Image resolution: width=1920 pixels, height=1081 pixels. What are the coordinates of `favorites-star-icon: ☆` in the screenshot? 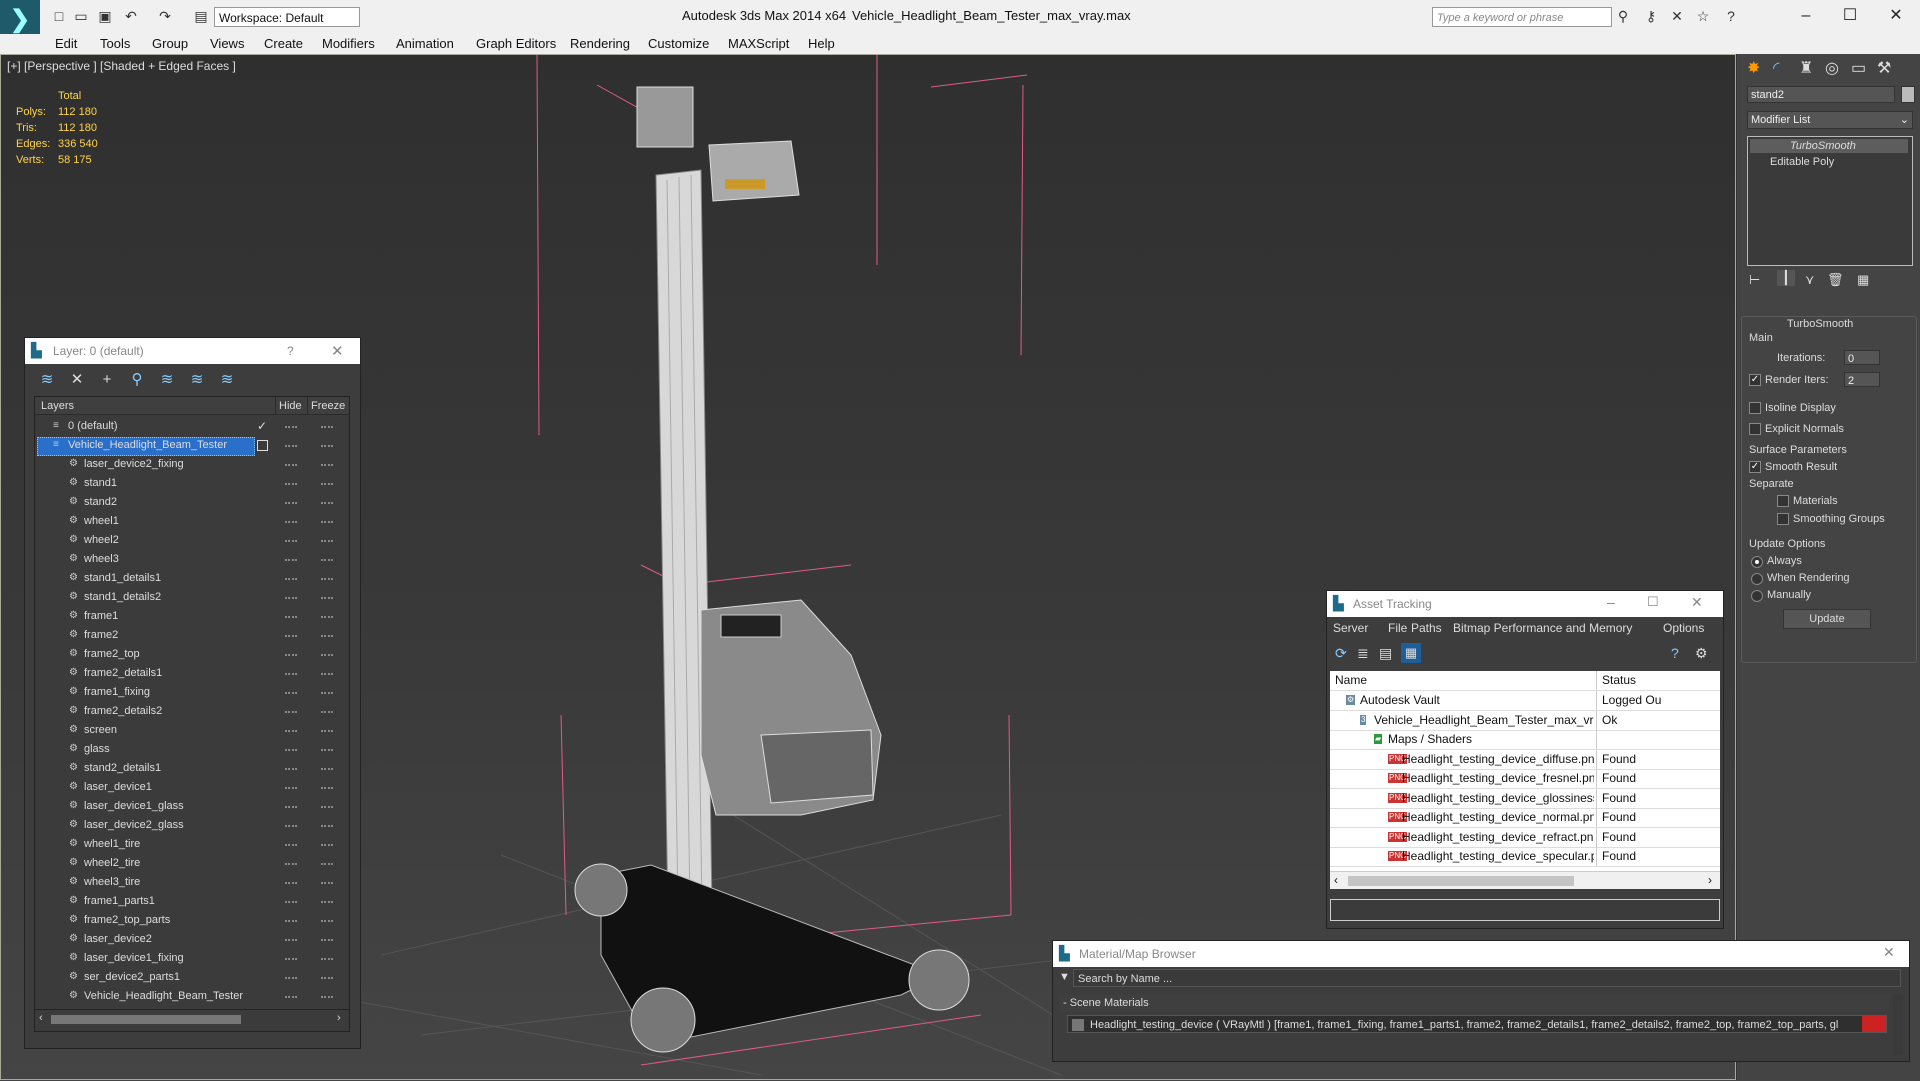 It's located at (1703, 16).